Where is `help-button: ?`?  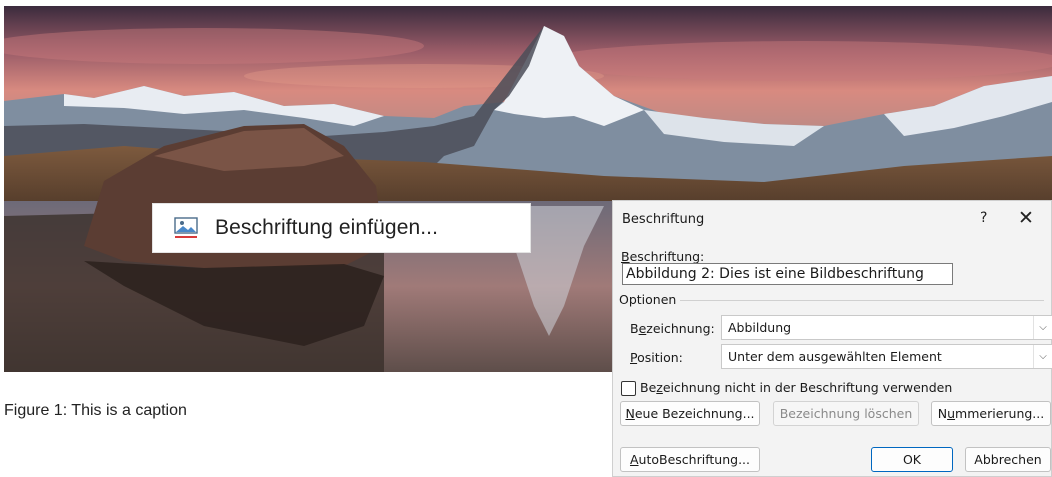
help-button: ? is located at coordinates (983, 218).